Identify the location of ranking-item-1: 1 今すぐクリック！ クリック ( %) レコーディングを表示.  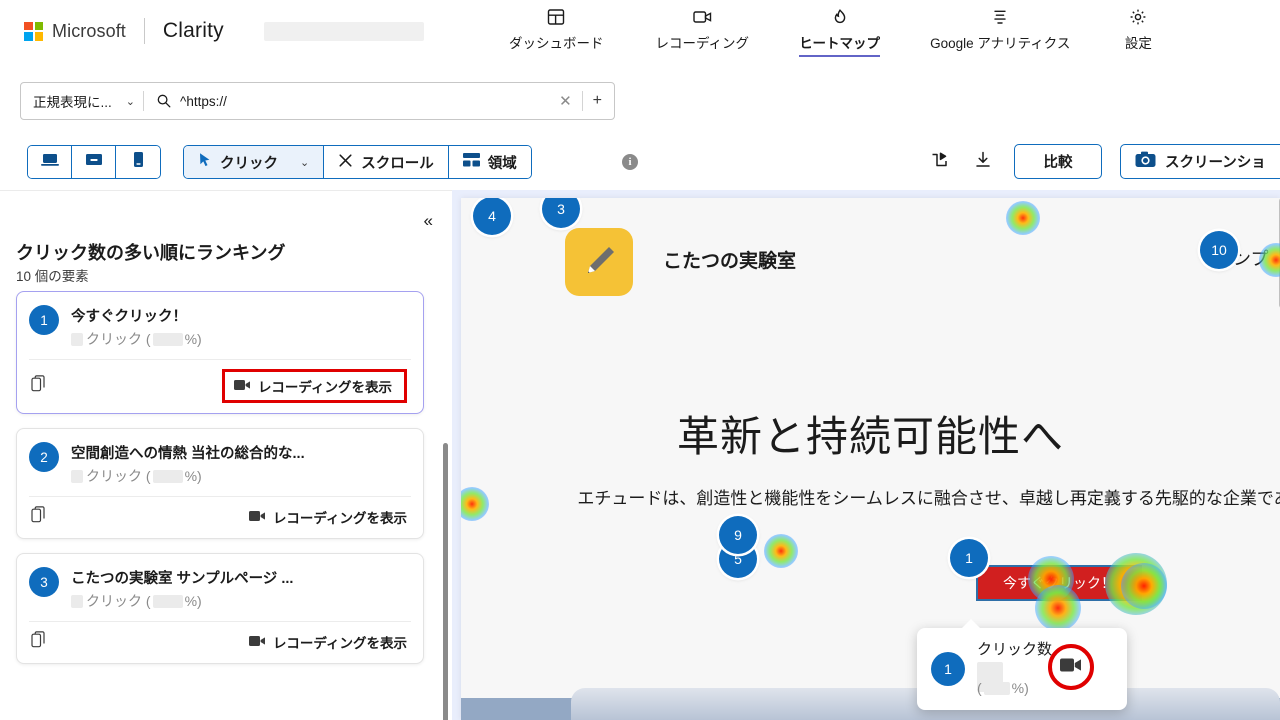
(220, 352).